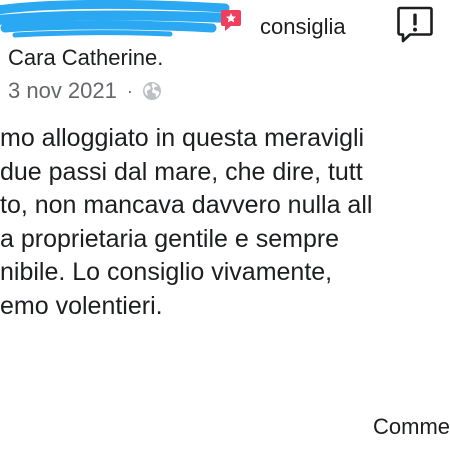 This screenshot has height=450, width=450. Describe the element at coordinates (231, 20) in the screenshot. I see `star-tag-icon` at that location.